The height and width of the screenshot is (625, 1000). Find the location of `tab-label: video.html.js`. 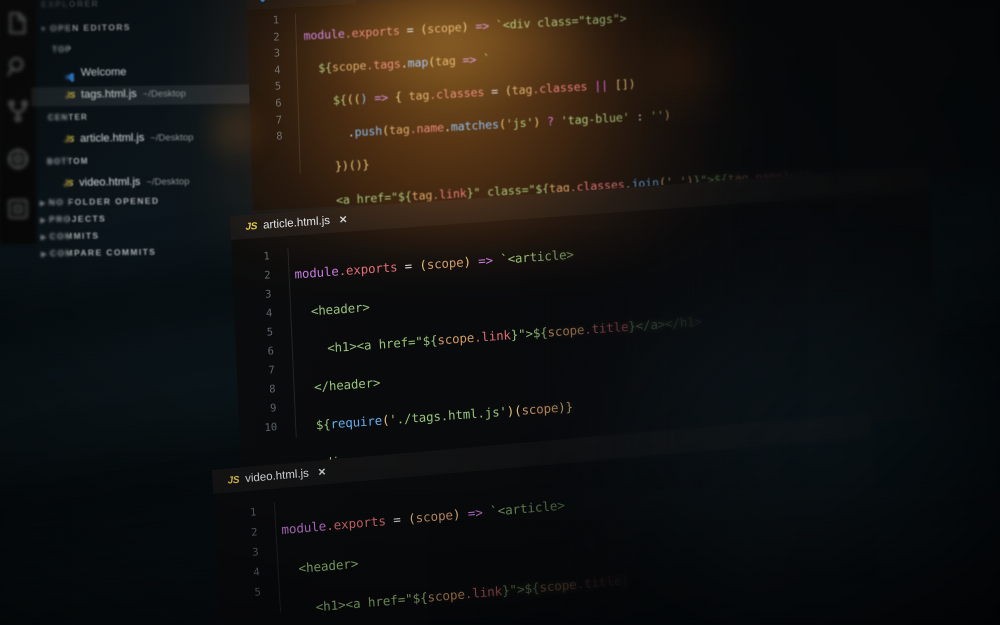

tab-label: video.html.js is located at coordinates (277, 476).